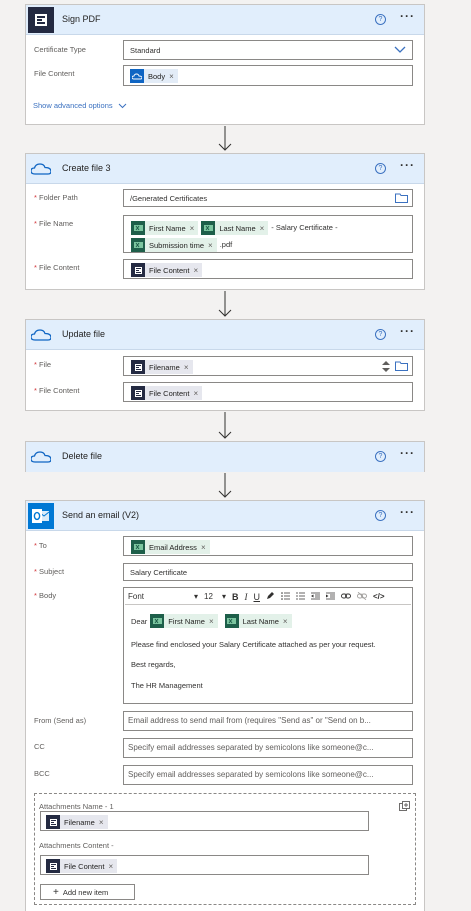 The image size is (471, 911). I want to click on token-label: Email Address, so click(173, 547).